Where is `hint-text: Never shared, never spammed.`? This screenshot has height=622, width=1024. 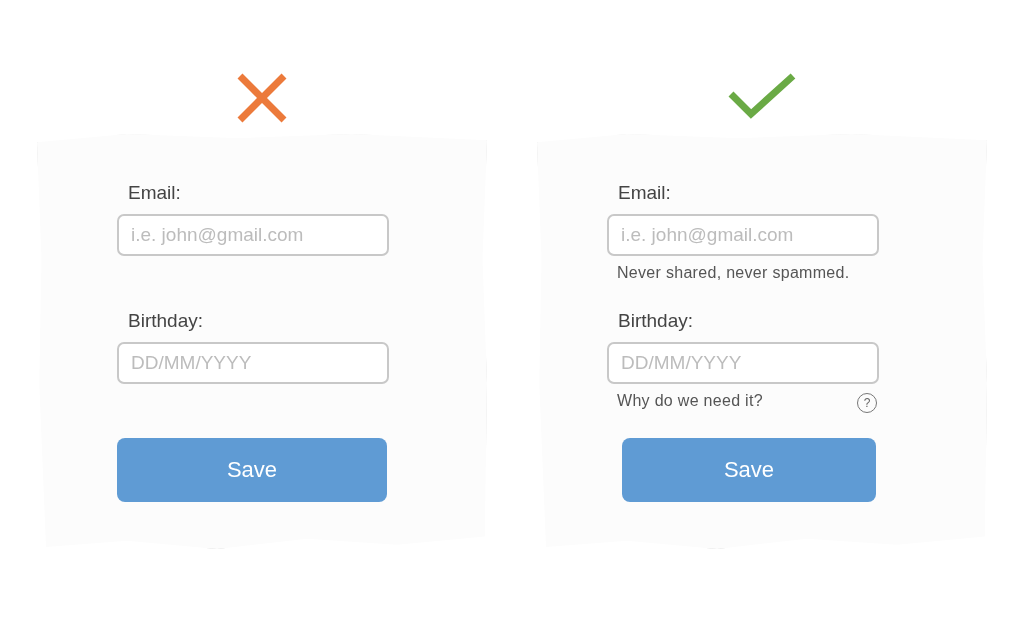 hint-text: Never shared, never spammed. is located at coordinates (733, 273).